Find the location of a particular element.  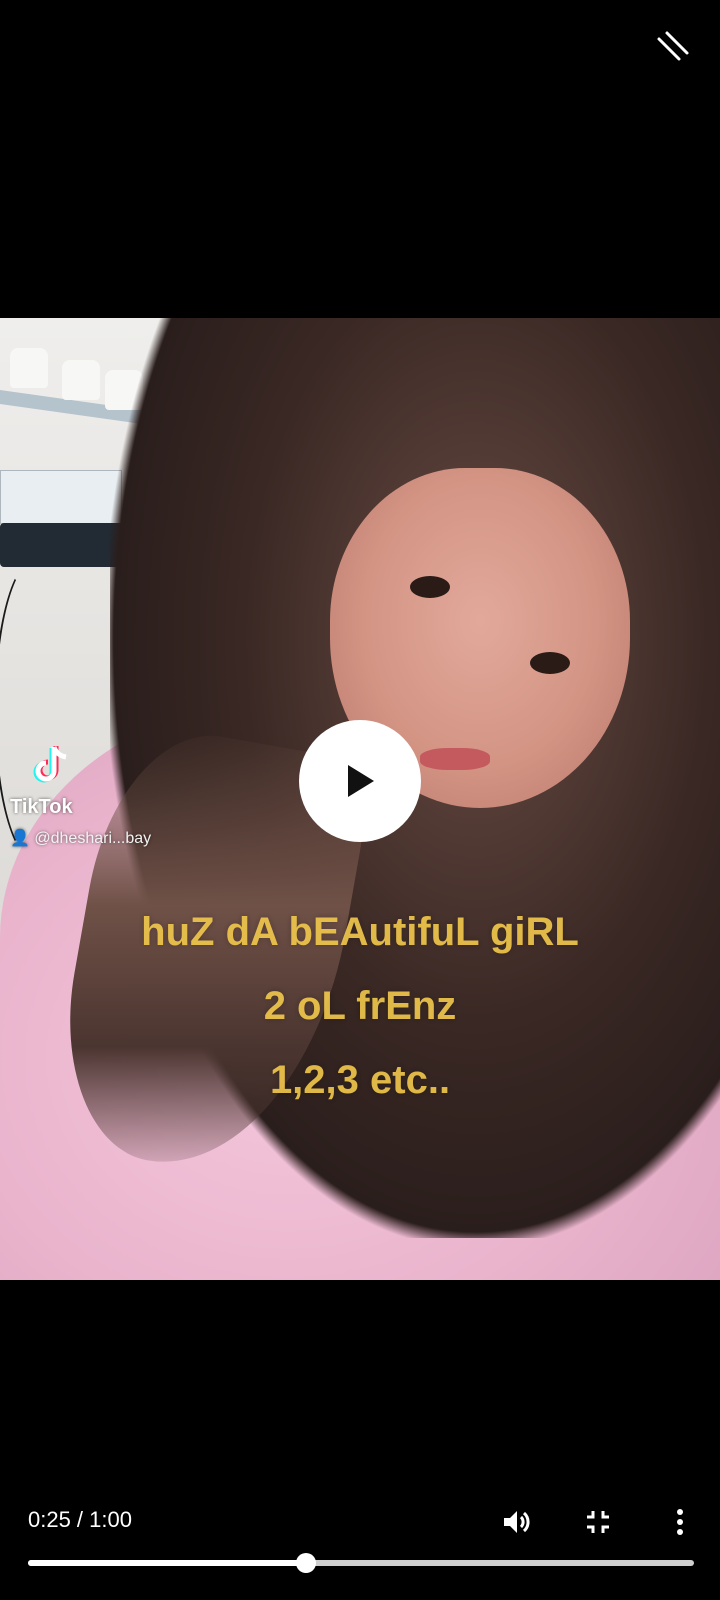

video-box is located at coordinates (61, 497).